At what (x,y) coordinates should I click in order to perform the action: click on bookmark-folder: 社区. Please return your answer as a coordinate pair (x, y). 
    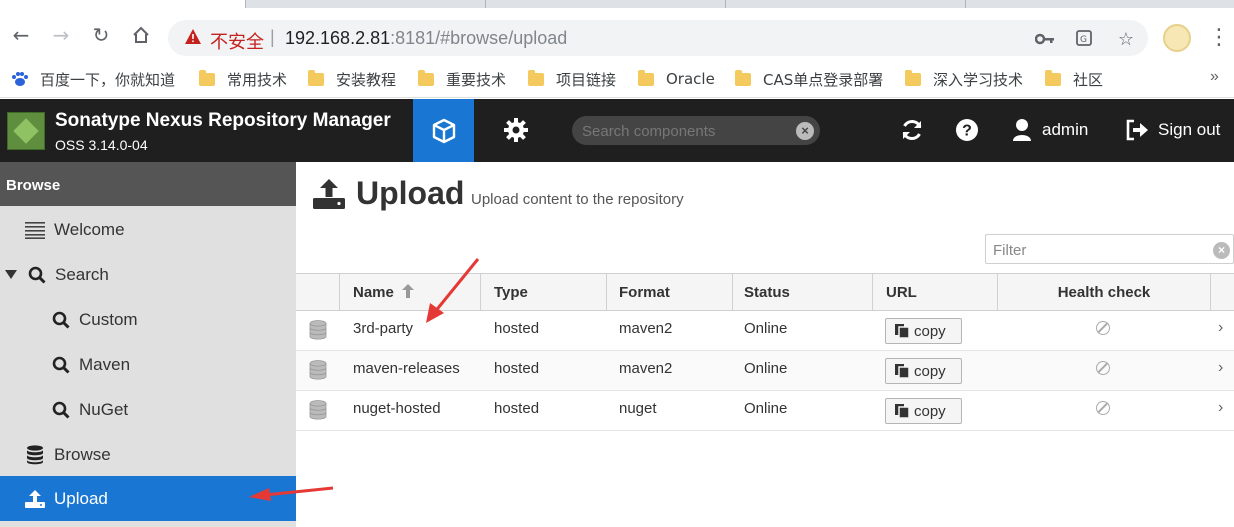
    Looking at the image, I should click on (1074, 79).